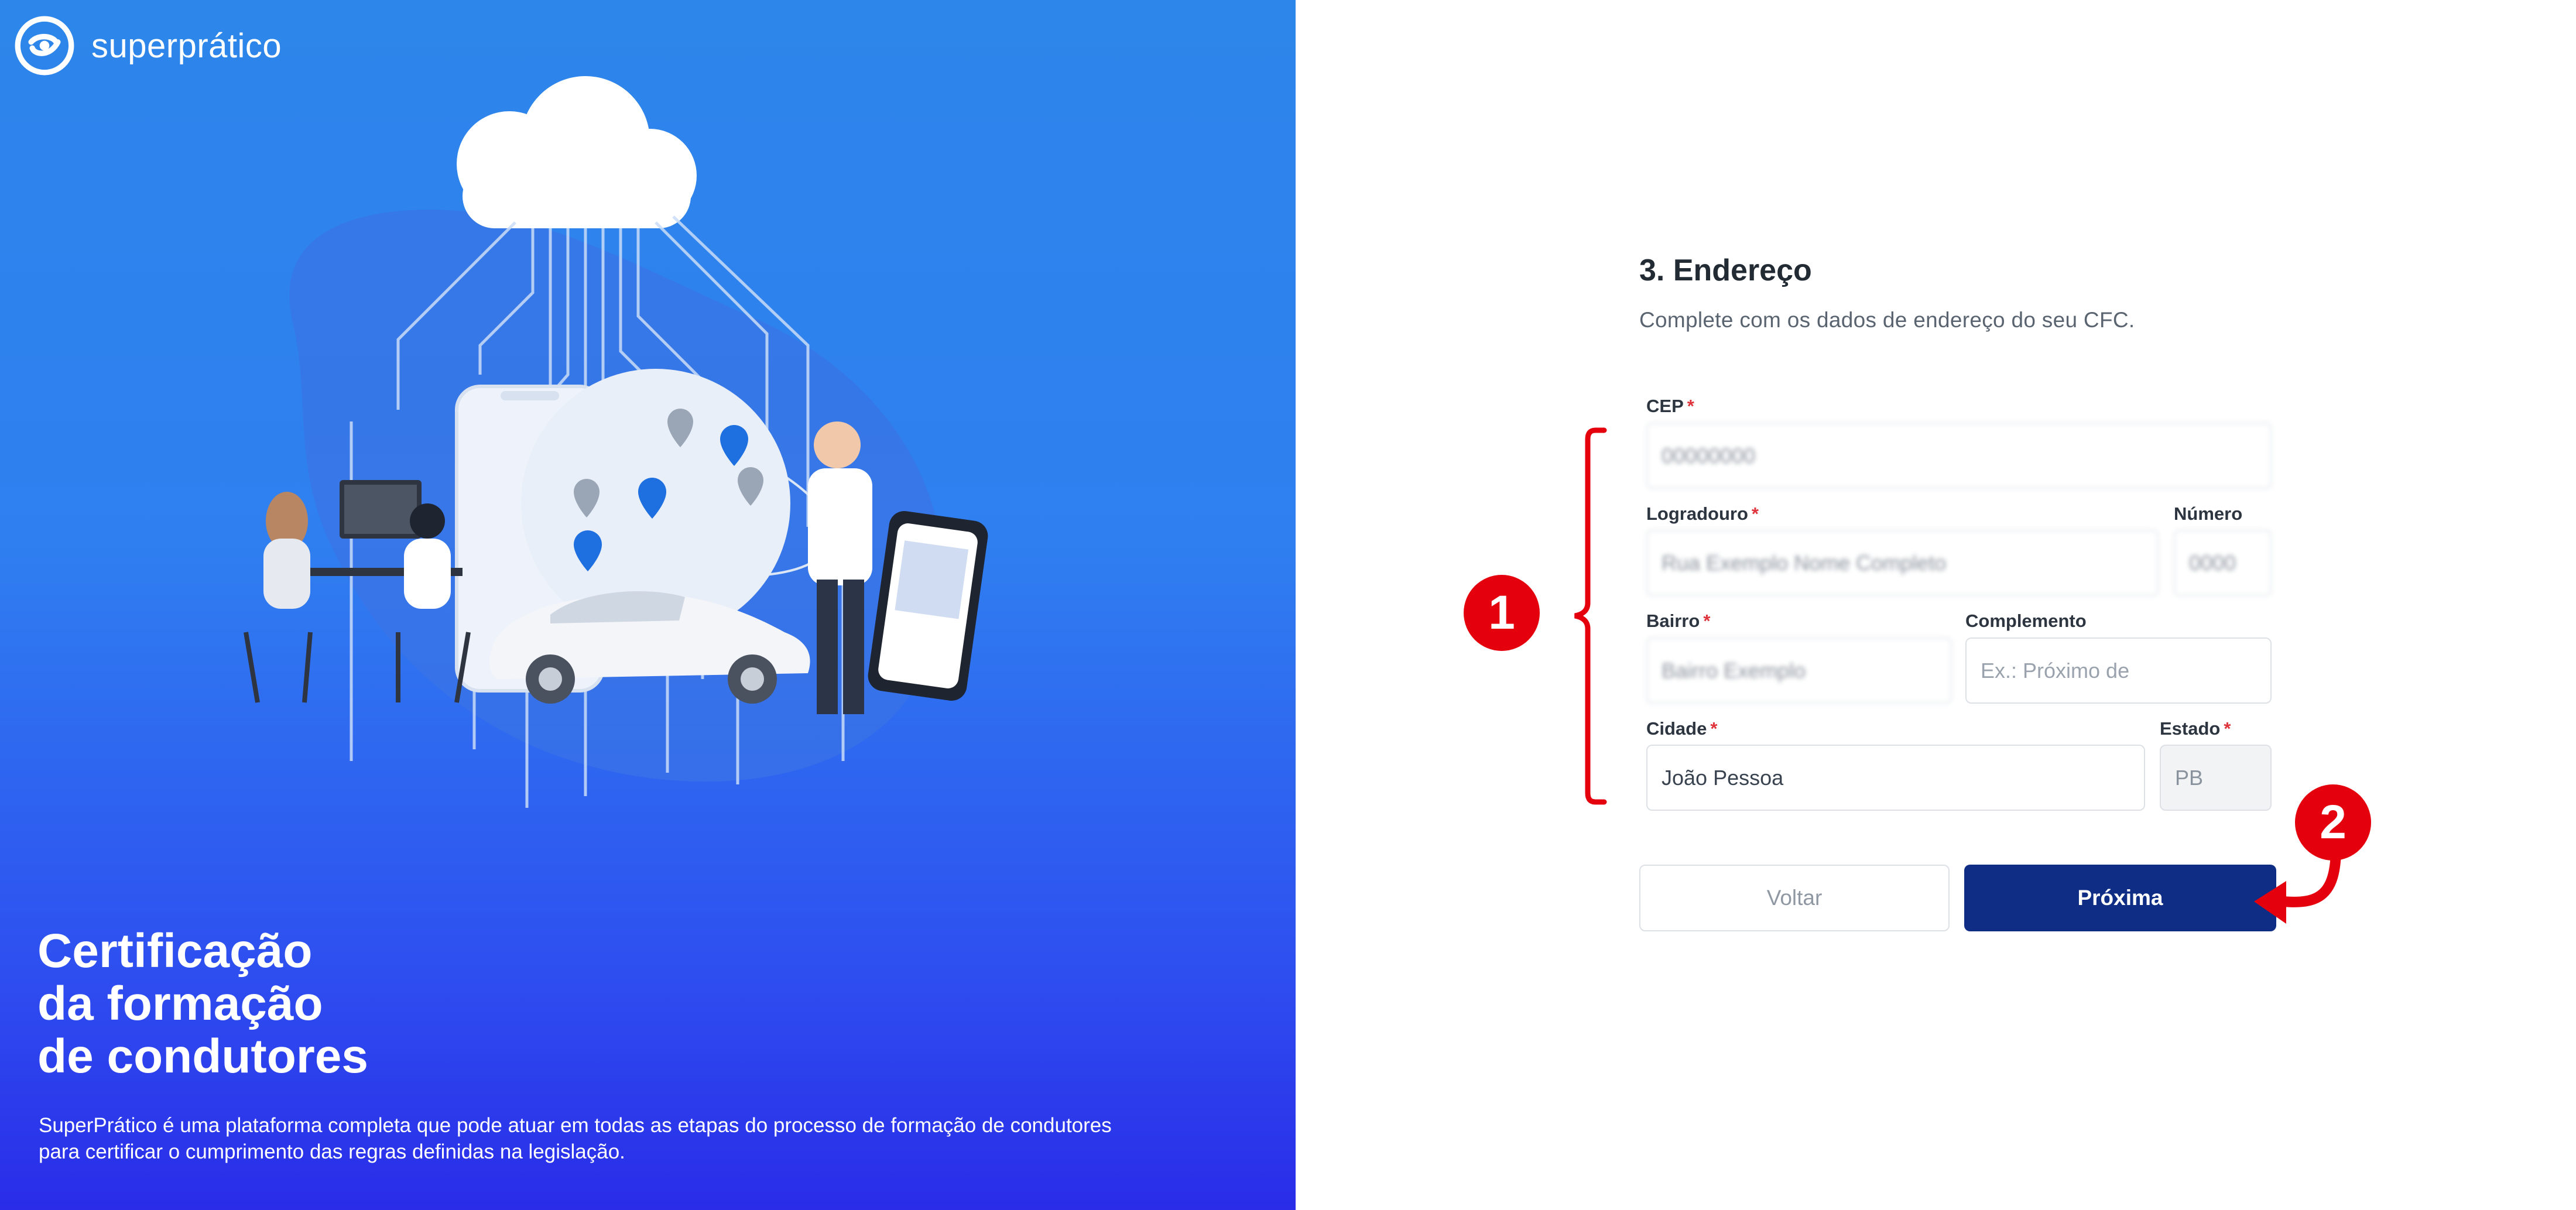  What do you see at coordinates (1670, 406) in the screenshot?
I see `cep-label: CEP *` at bounding box center [1670, 406].